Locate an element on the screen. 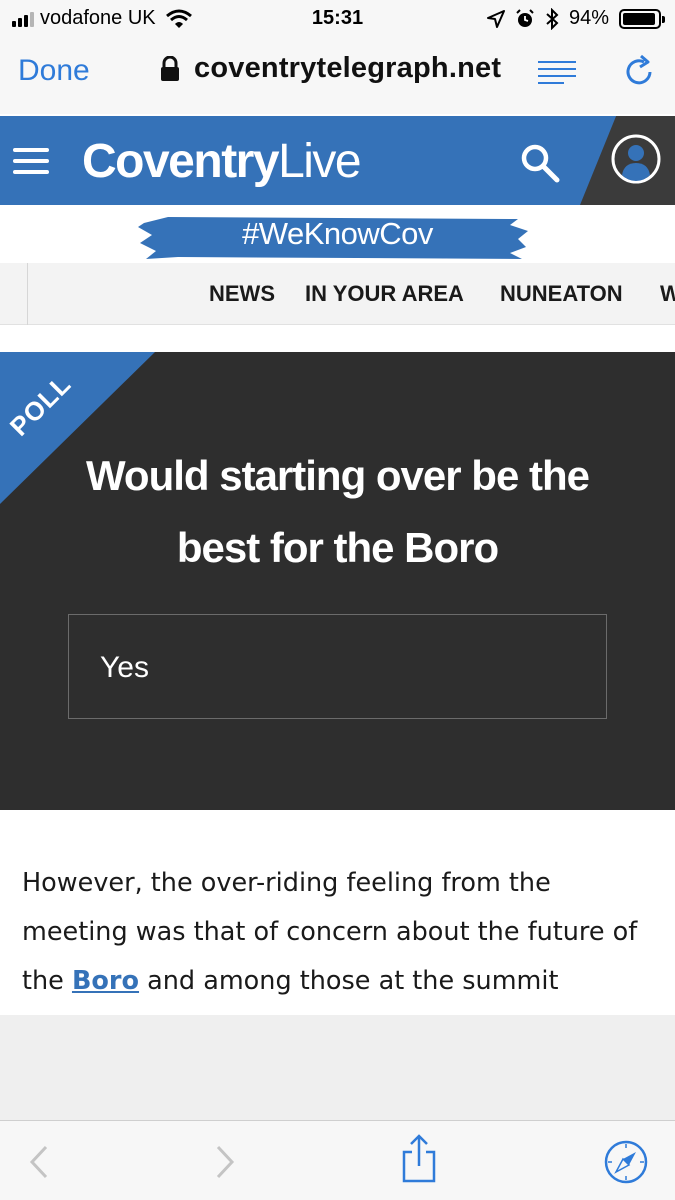  nav-divider is located at coordinates (27, 294).